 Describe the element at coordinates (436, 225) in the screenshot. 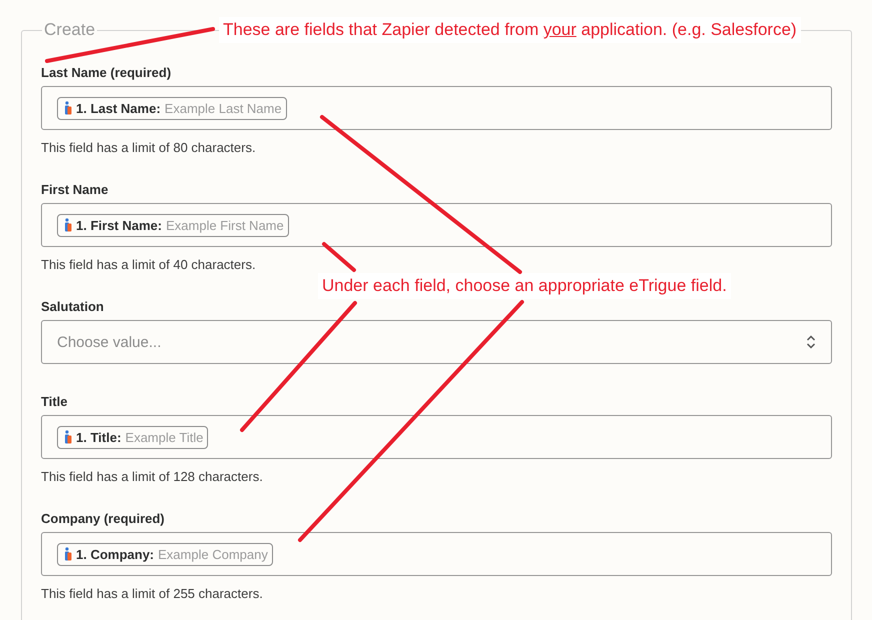

I see `input-field: 1. First Name: Example First Name` at that location.